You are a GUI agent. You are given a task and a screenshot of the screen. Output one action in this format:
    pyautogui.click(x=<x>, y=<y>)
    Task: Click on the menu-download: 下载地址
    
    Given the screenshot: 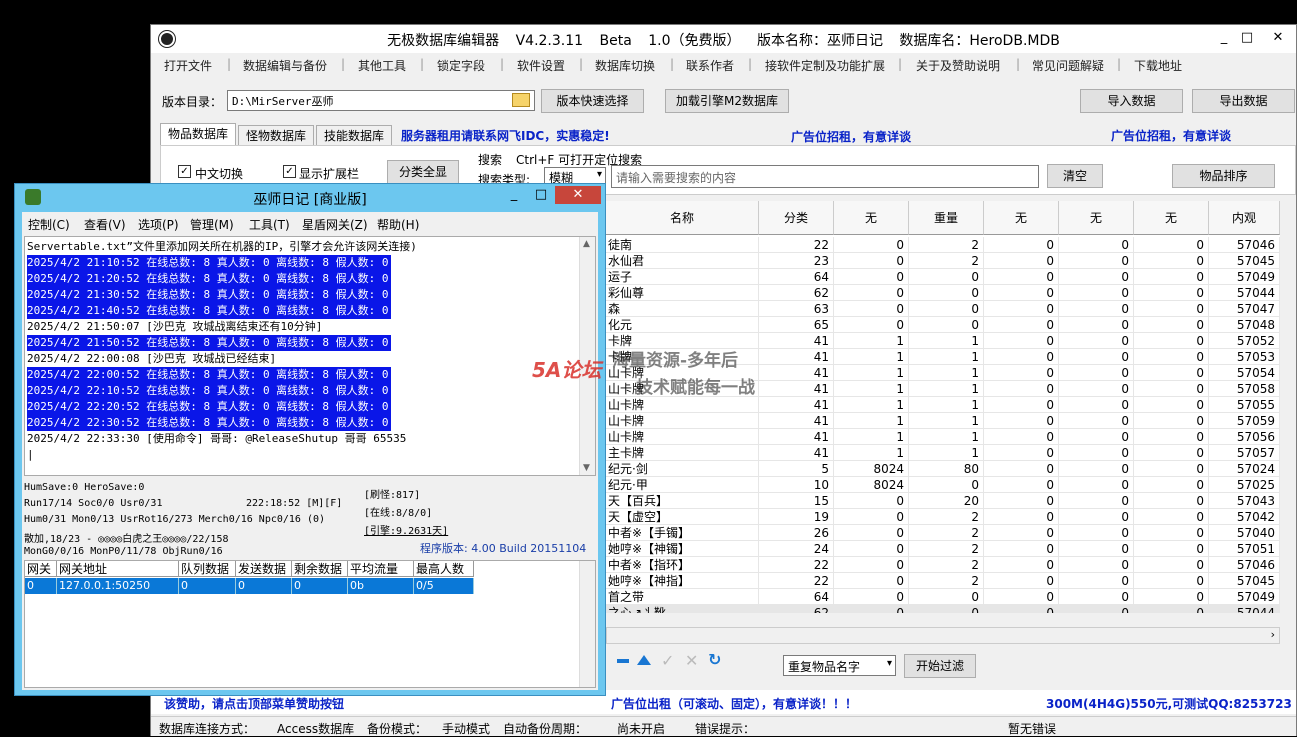 What is the action you would take?
    pyautogui.click(x=1158, y=65)
    